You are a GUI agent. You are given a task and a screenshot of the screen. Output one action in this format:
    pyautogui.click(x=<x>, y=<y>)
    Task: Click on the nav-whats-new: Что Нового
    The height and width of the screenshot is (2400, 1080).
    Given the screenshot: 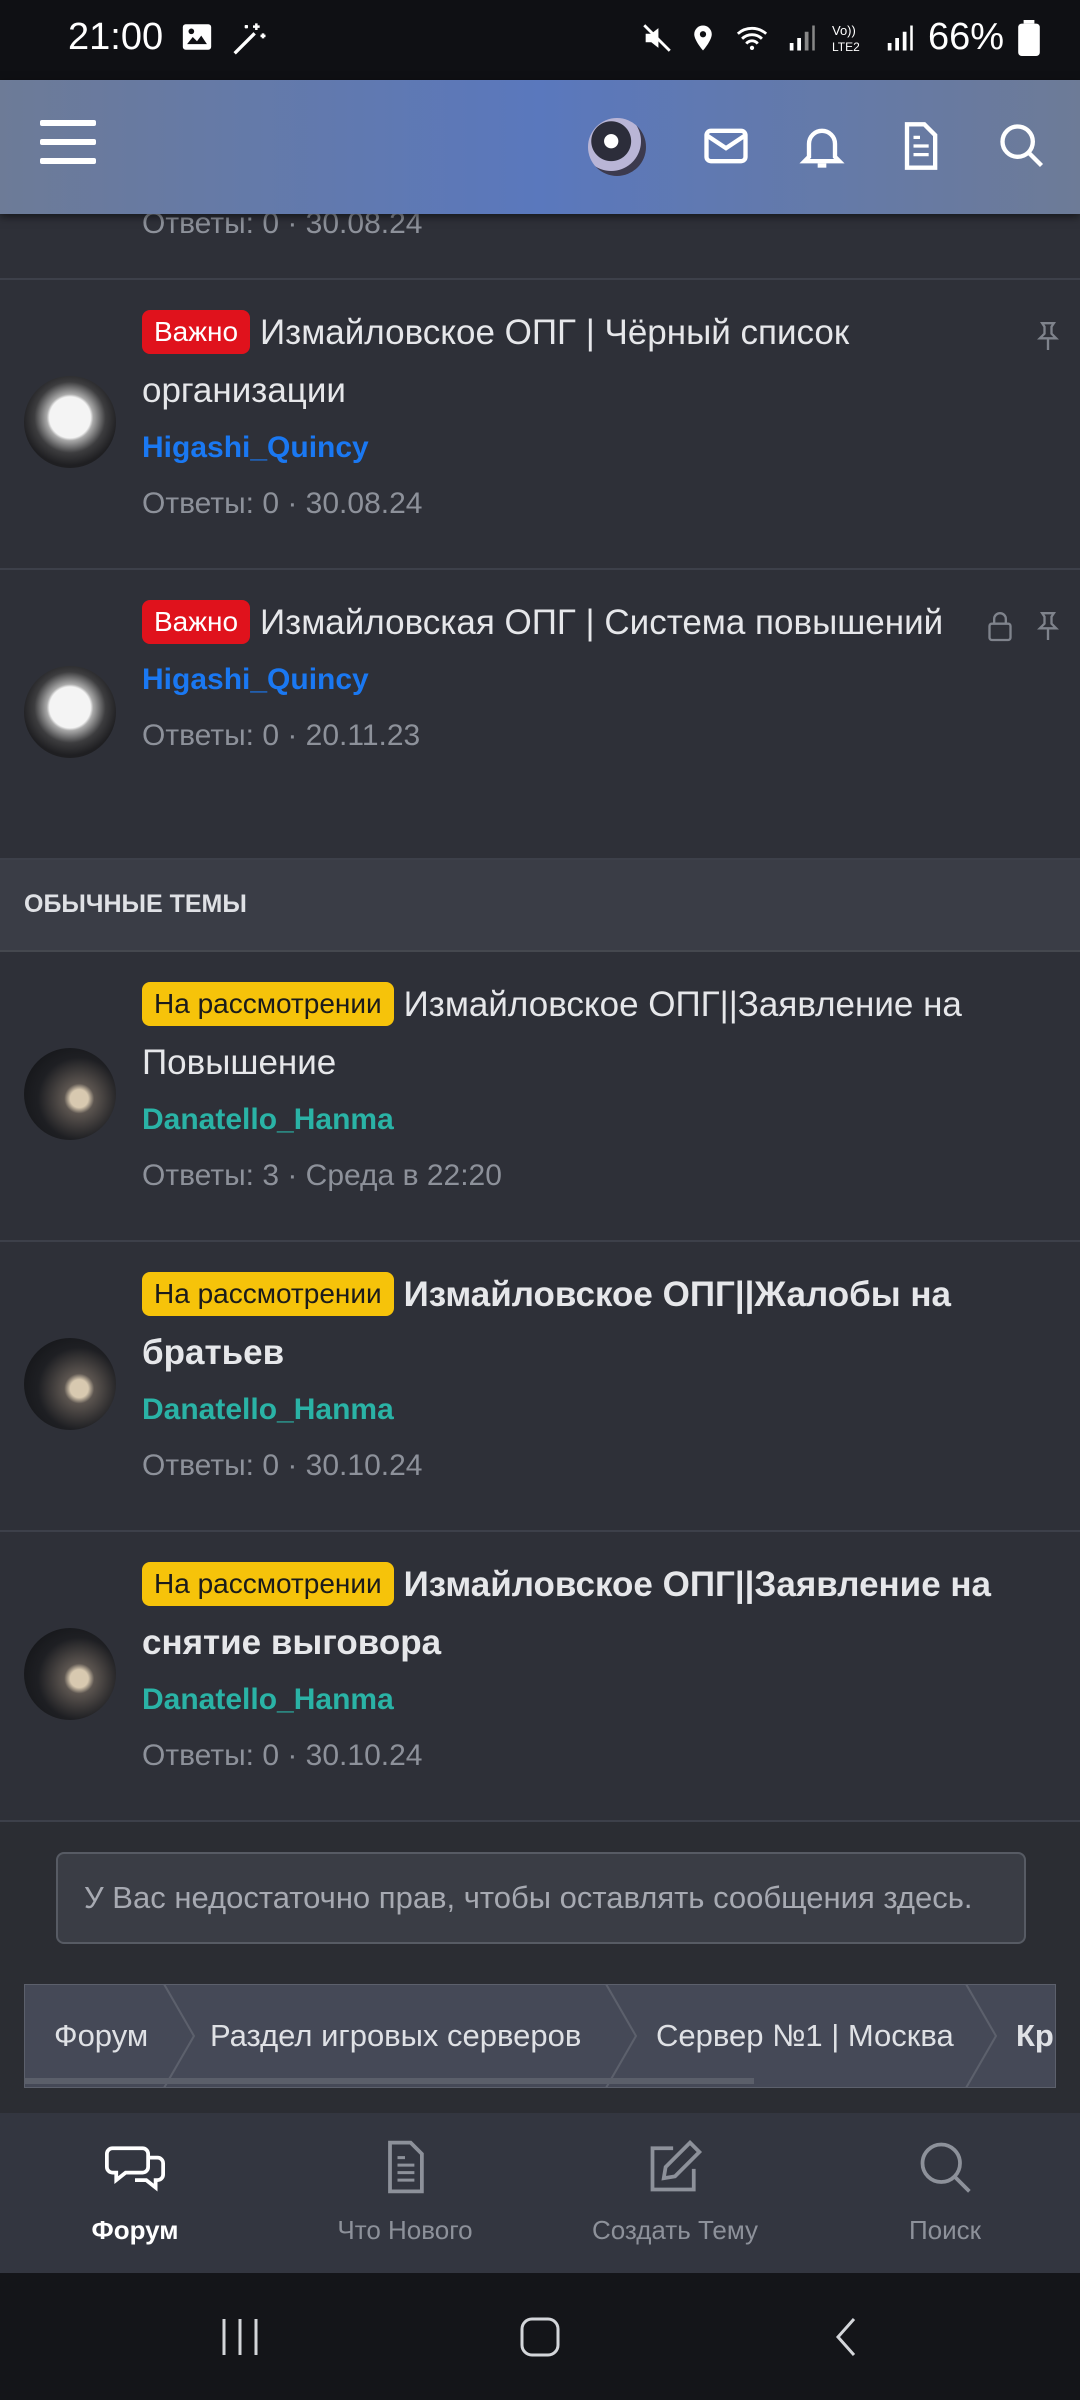 What is the action you would take?
    pyautogui.click(x=405, y=2193)
    